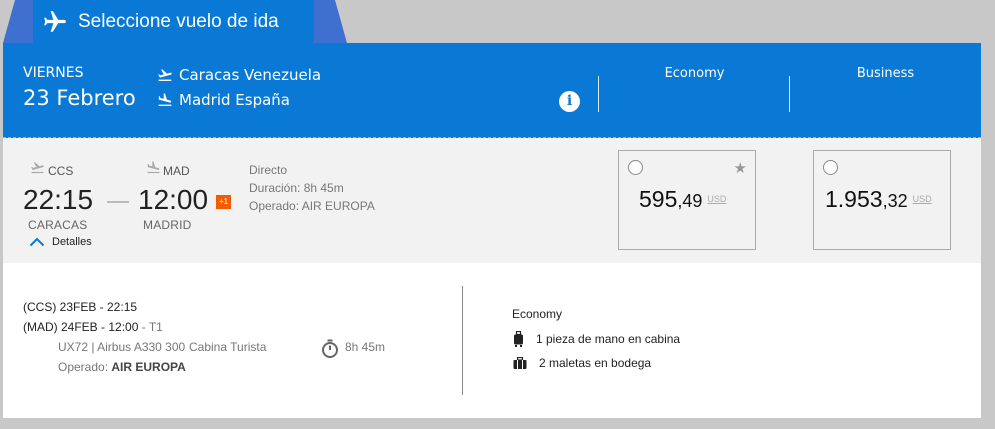 Image resolution: width=995 pixels, height=429 pixels. What do you see at coordinates (61, 171) in the screenshot?
I see `departure-code: CCS` at bounding box center [61, 171].